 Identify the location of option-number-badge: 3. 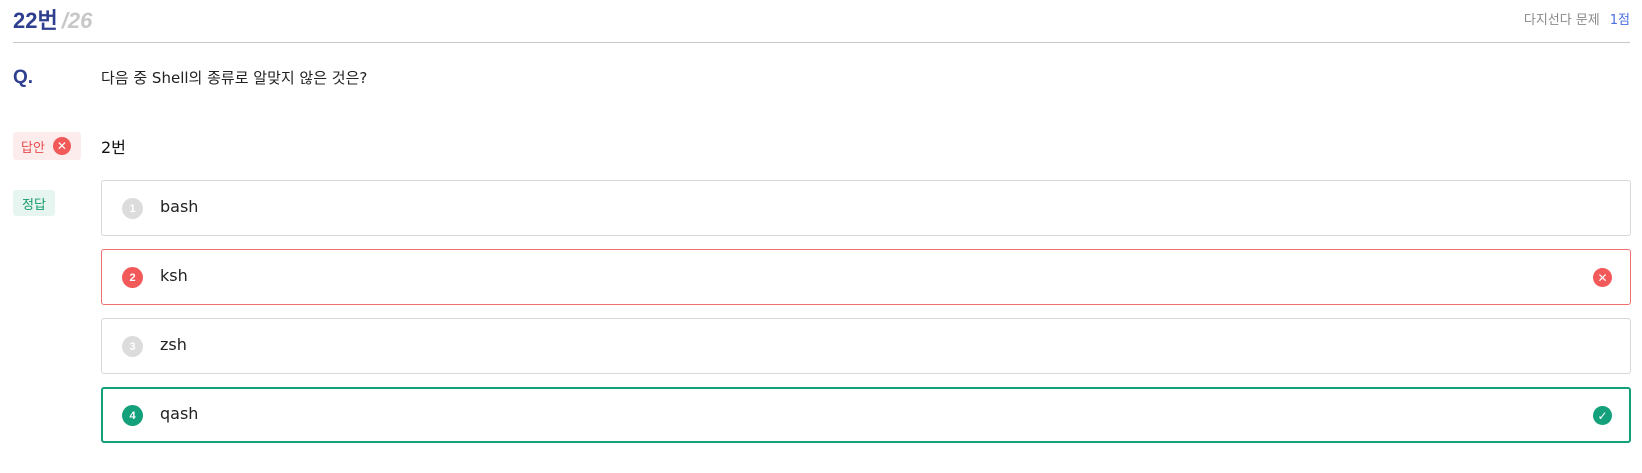
(132, 346).